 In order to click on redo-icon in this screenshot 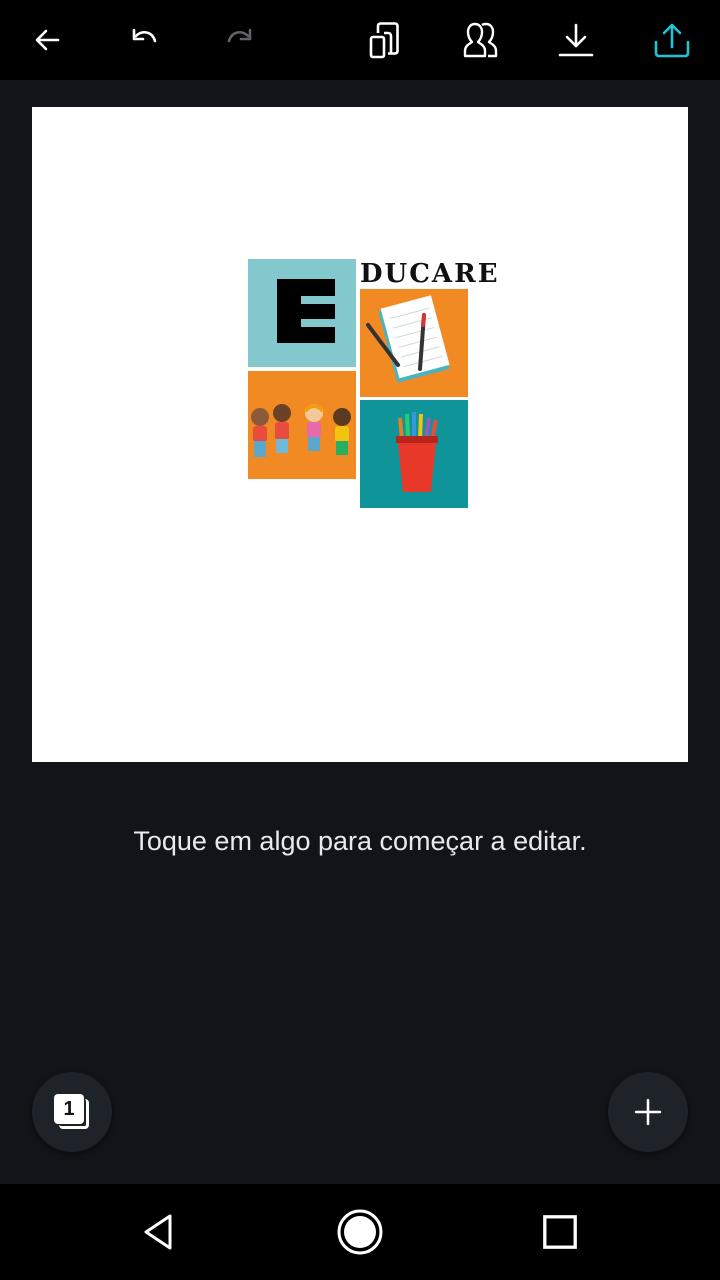, I will do `click(239, 35)`.